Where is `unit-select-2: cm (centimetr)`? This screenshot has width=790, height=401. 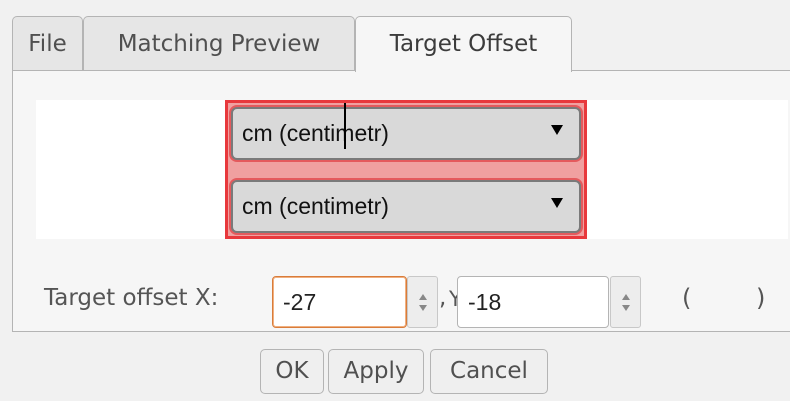
unit-select-2: cm (centimetr) is located at coordinates (406, 206).